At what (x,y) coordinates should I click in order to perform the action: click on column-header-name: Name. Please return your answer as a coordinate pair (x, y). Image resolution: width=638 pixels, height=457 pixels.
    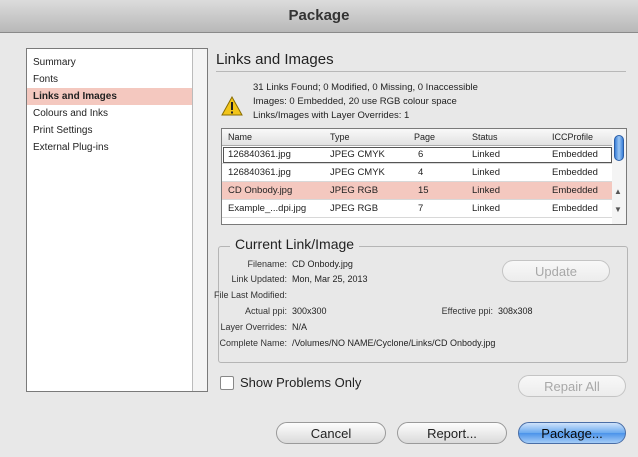
    Looking at the image, I should click on (240, 137).